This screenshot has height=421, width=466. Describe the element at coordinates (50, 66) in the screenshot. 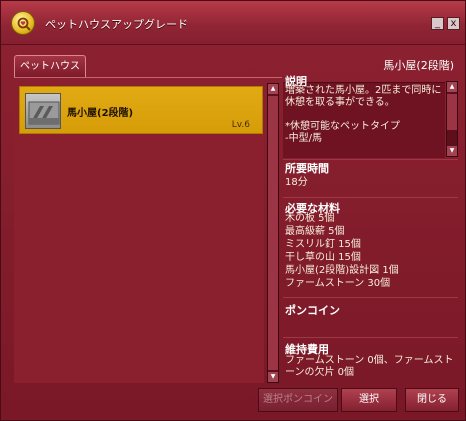

I see `tab-pet-house: ペットハウス` at that location.